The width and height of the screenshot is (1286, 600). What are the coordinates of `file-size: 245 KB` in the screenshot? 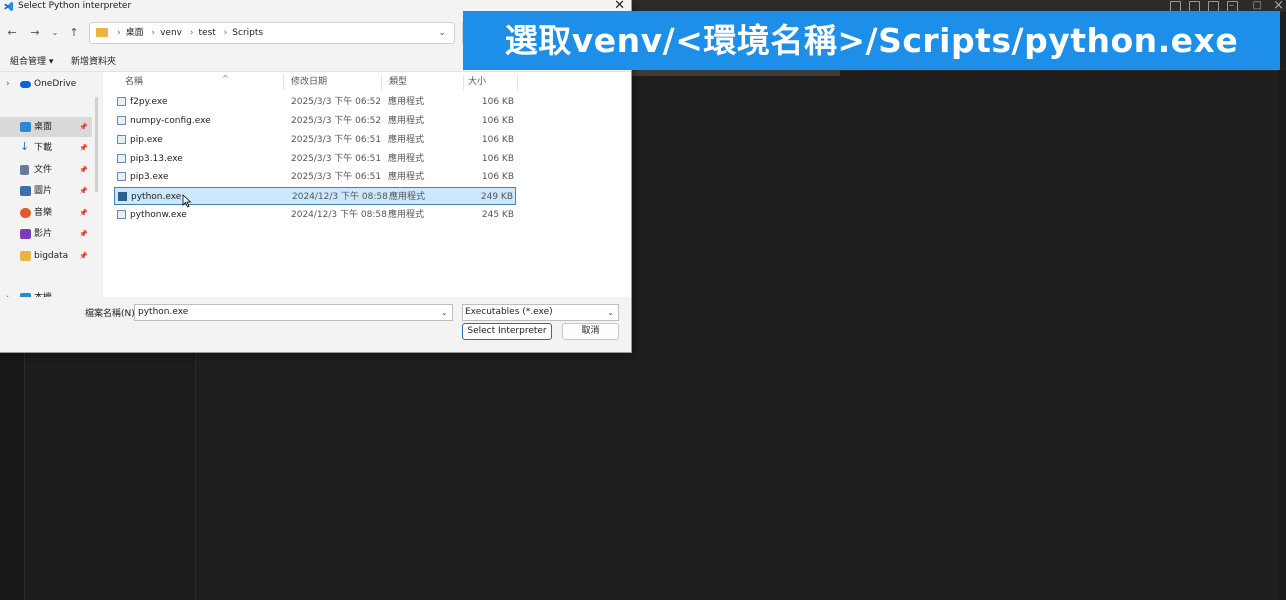 It's located at (497, 215).